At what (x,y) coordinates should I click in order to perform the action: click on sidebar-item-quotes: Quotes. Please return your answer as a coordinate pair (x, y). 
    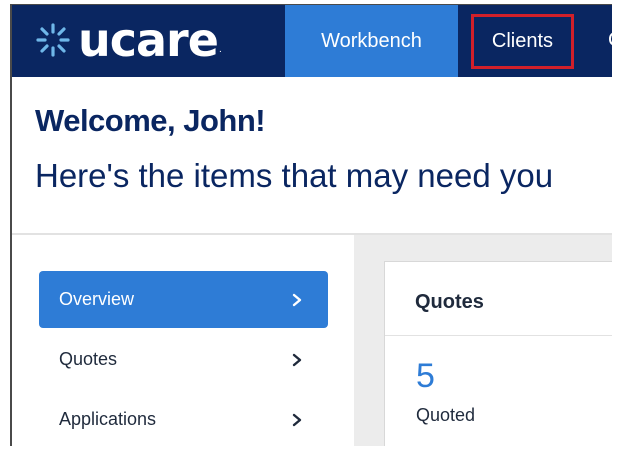
    Looking at the image, I should click on (183, 359).